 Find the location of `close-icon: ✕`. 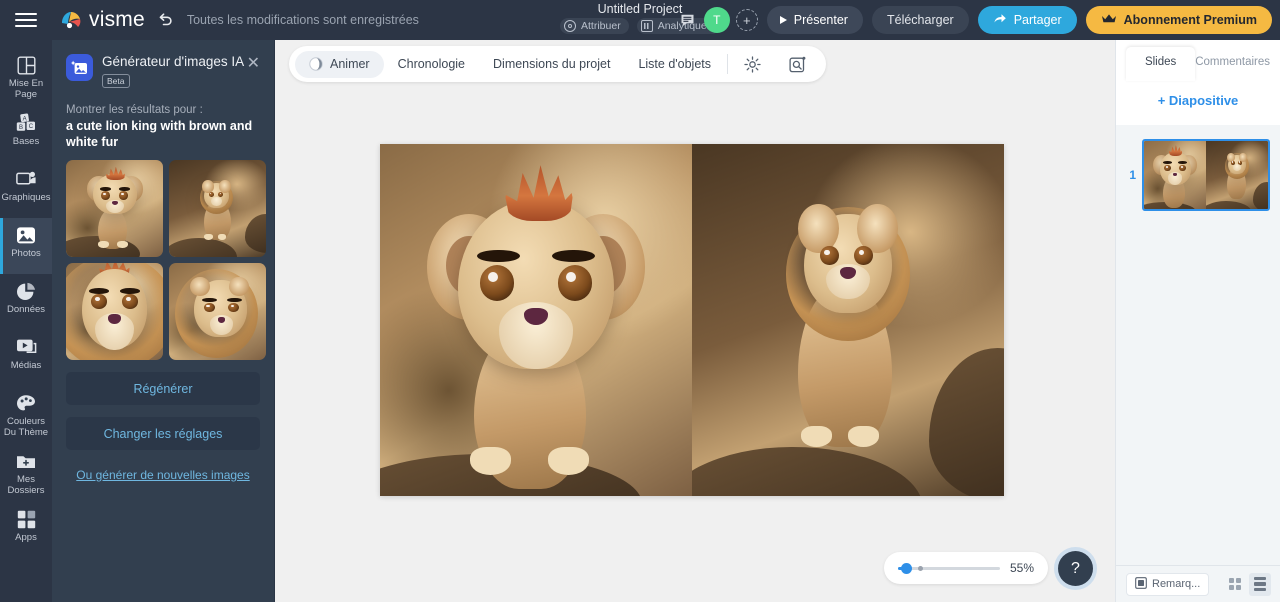

close-icon: ✕ is located at coordinates (253, 64).